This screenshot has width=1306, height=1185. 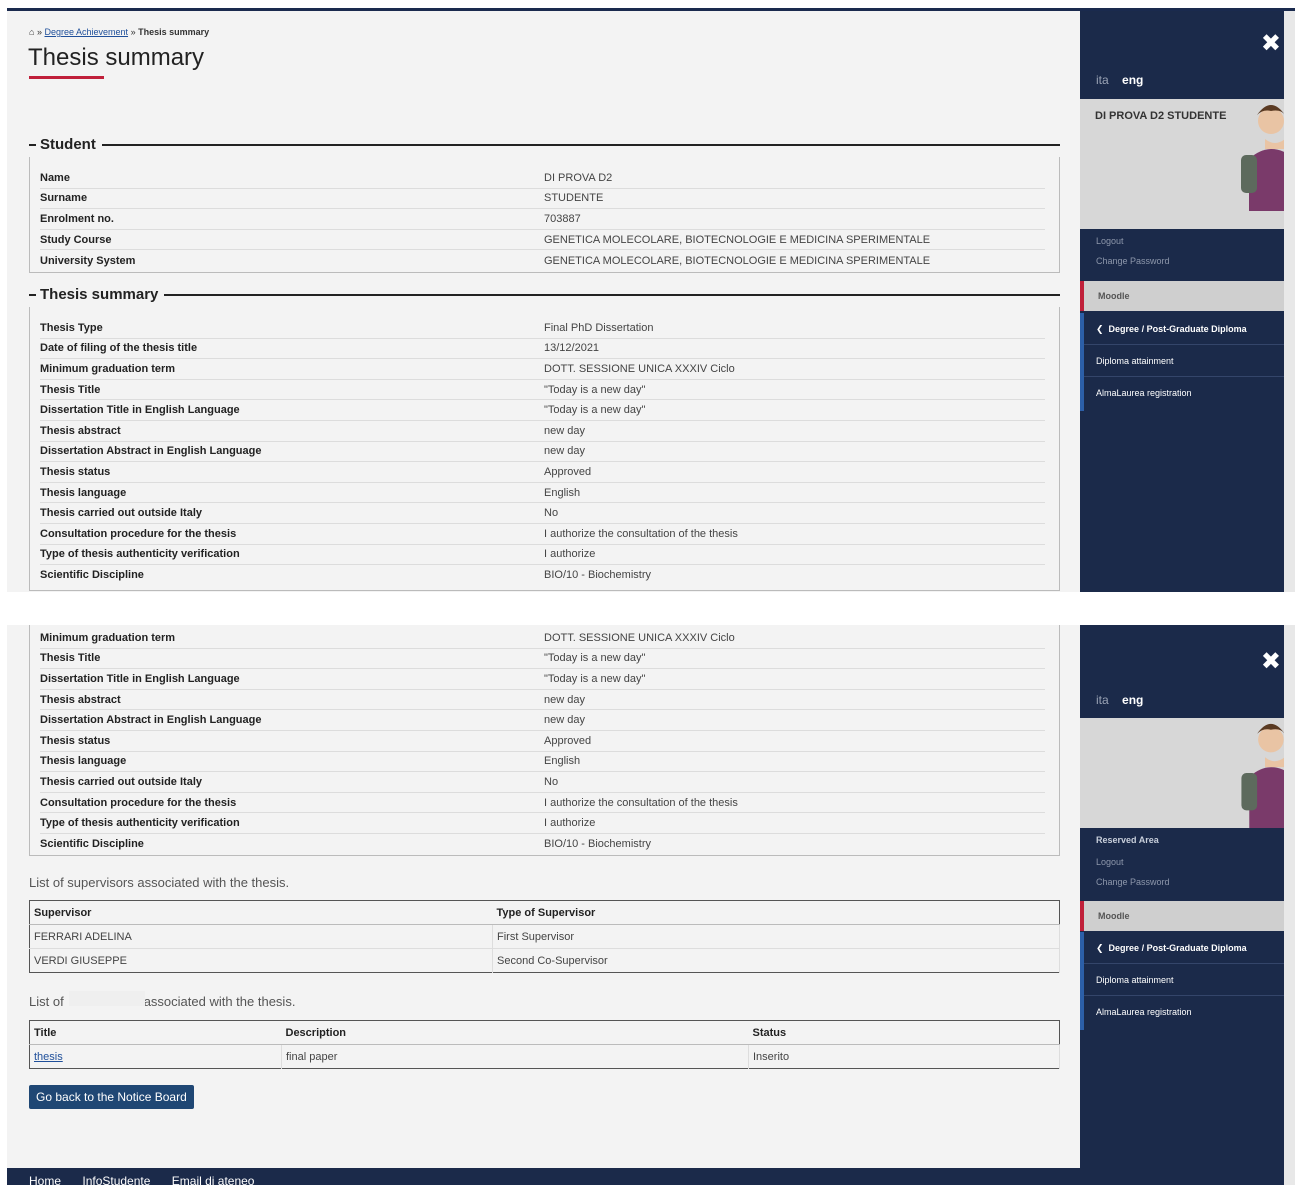 What do you see at coordinates (551, 781) in the screenshot?
I see `detail-value: No` at bounding box center [551, 781].